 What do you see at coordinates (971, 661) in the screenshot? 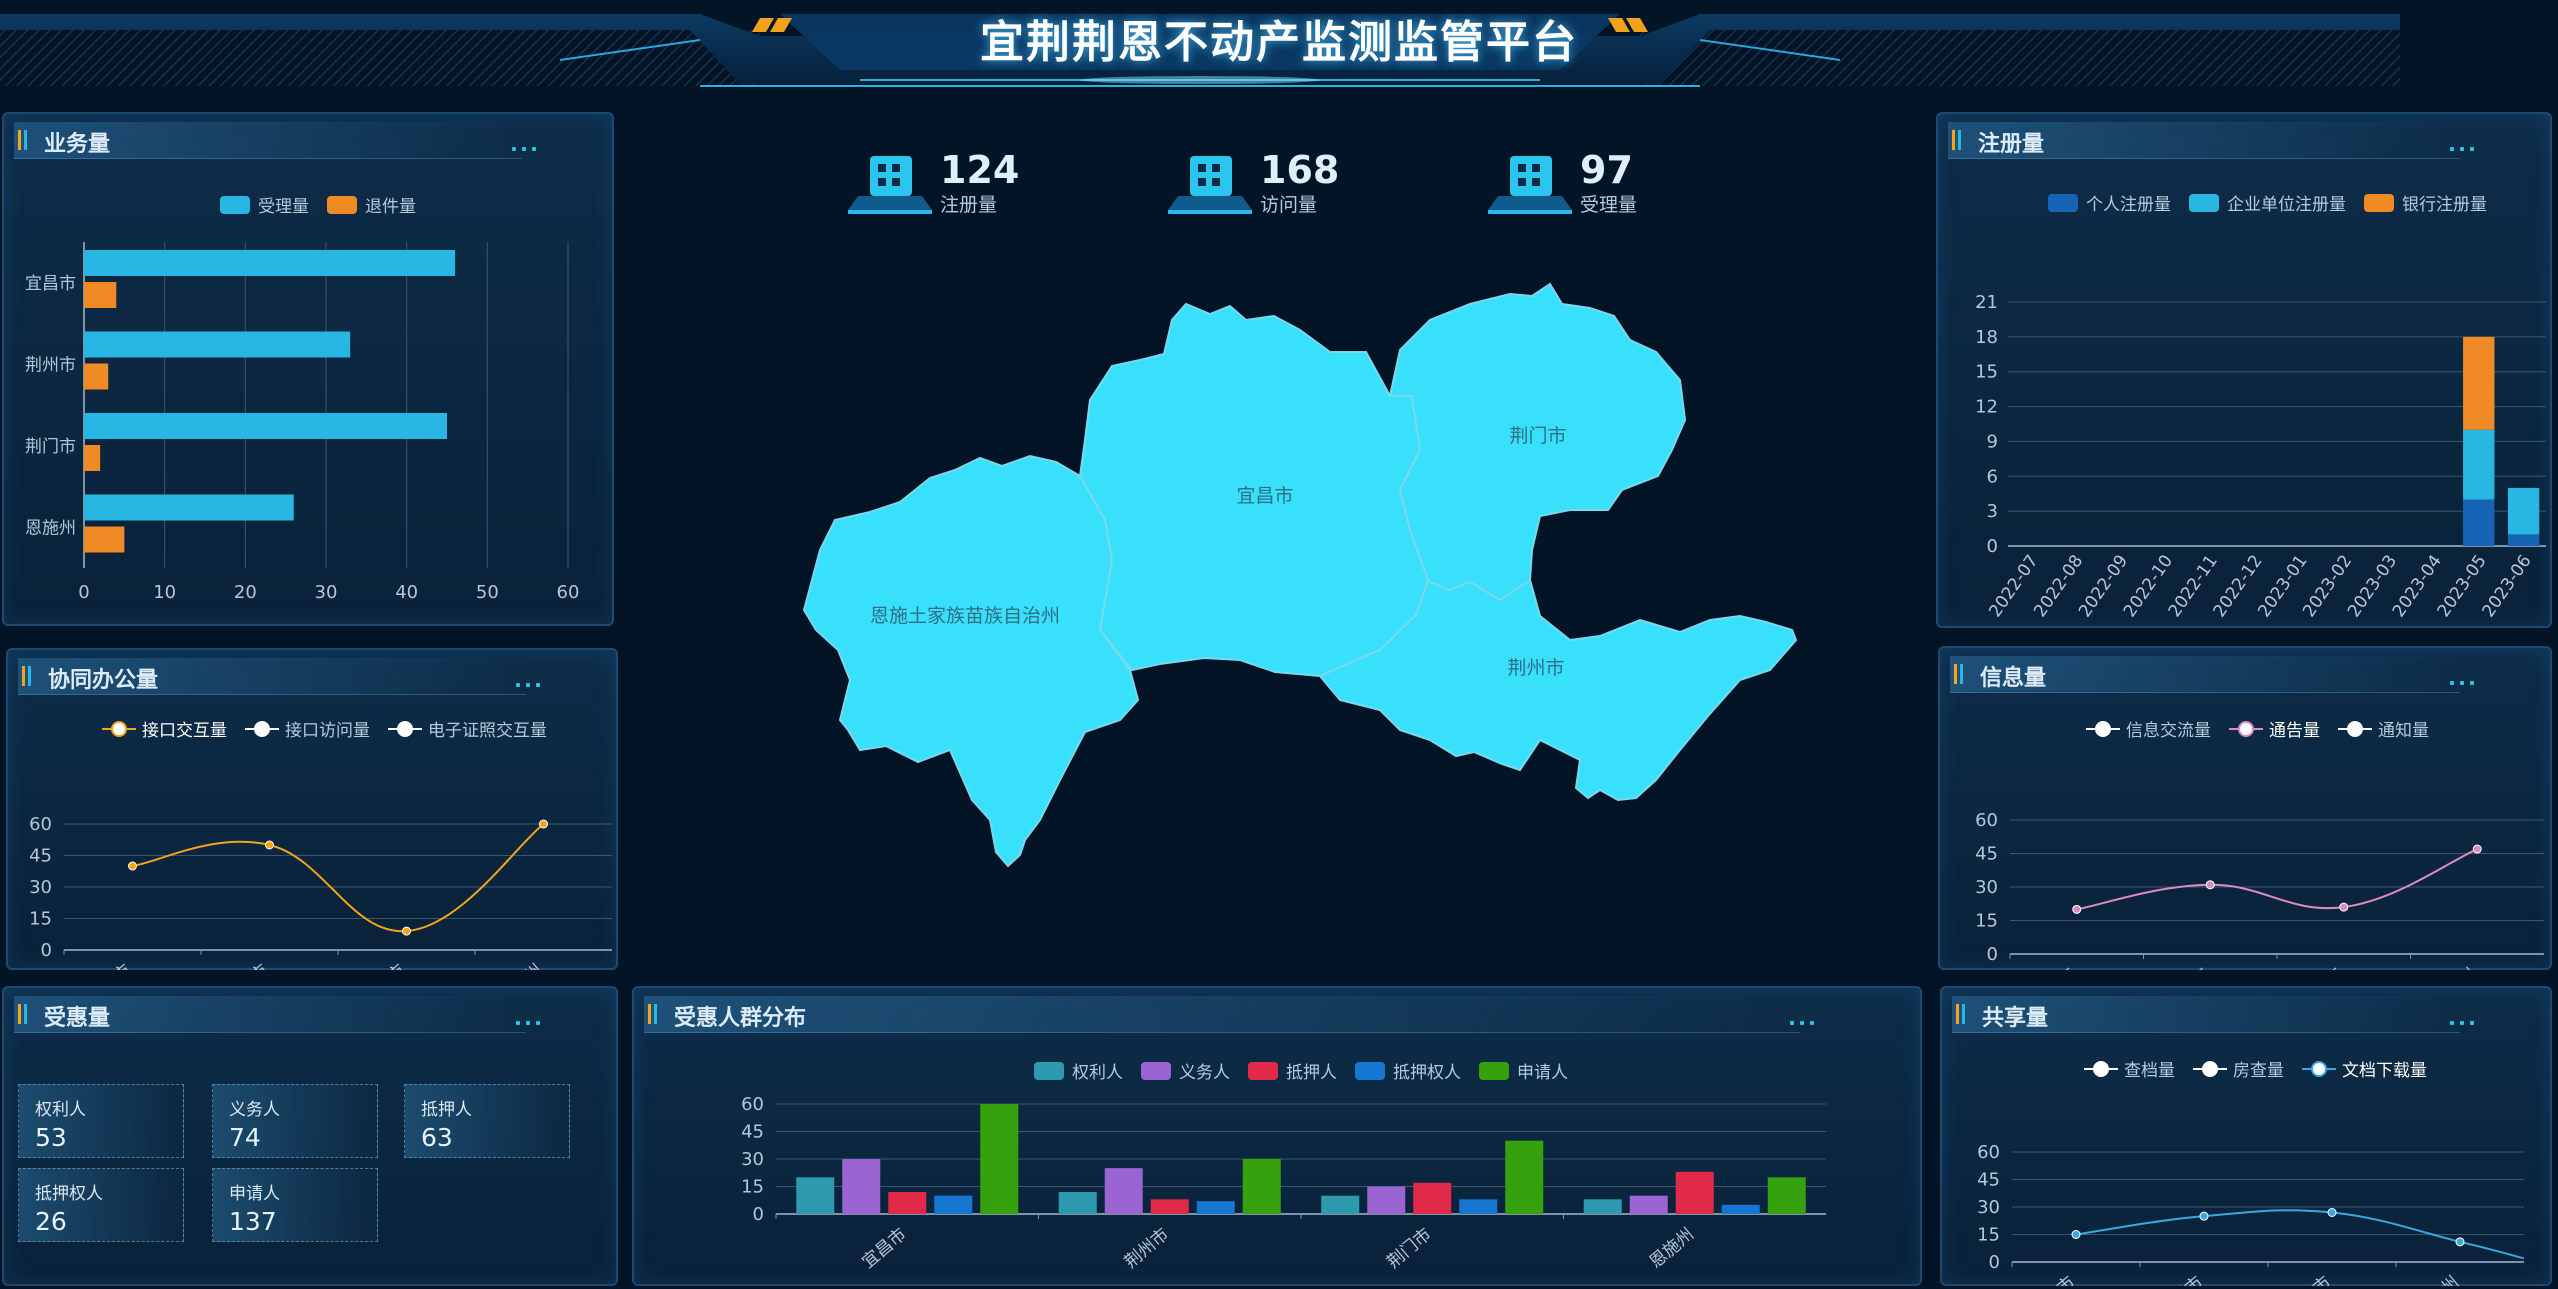
I see `map-region-enshi` at bounding box center [971, 661].